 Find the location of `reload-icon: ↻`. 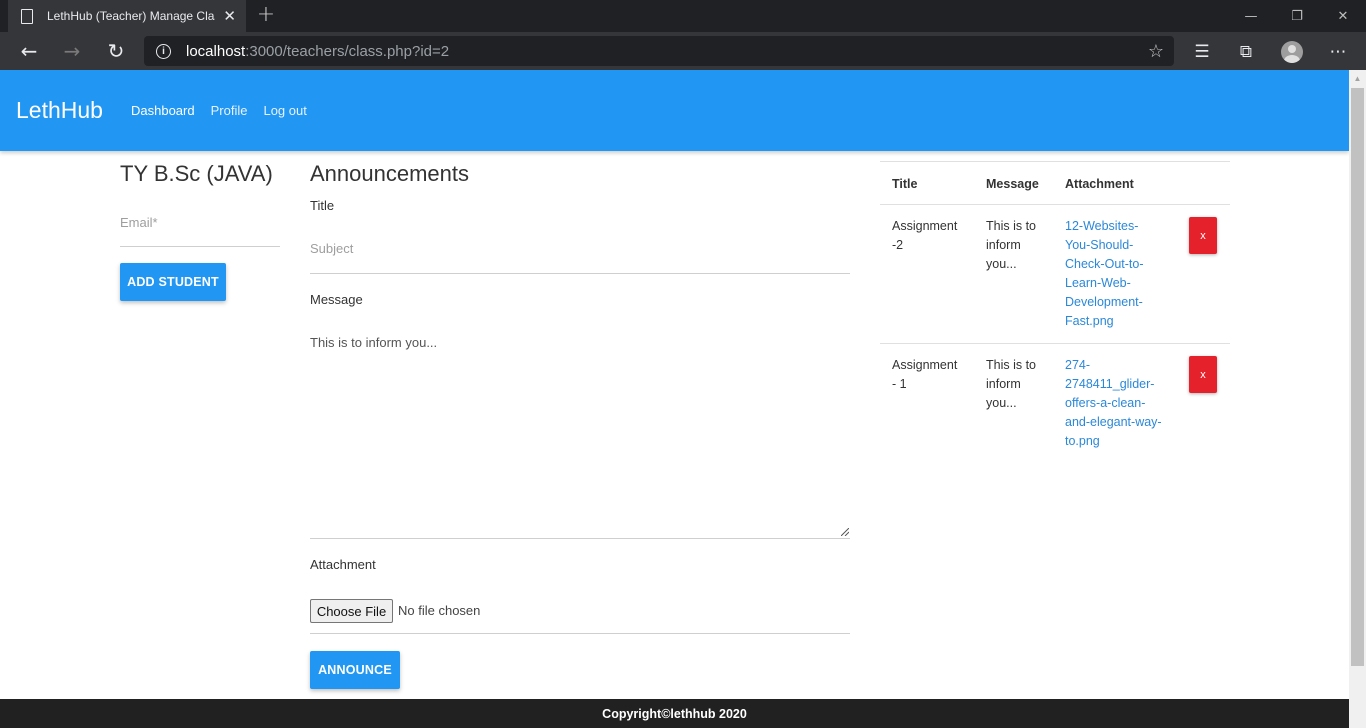

reload-icon: ↻ is located at coordinates (116, 51).